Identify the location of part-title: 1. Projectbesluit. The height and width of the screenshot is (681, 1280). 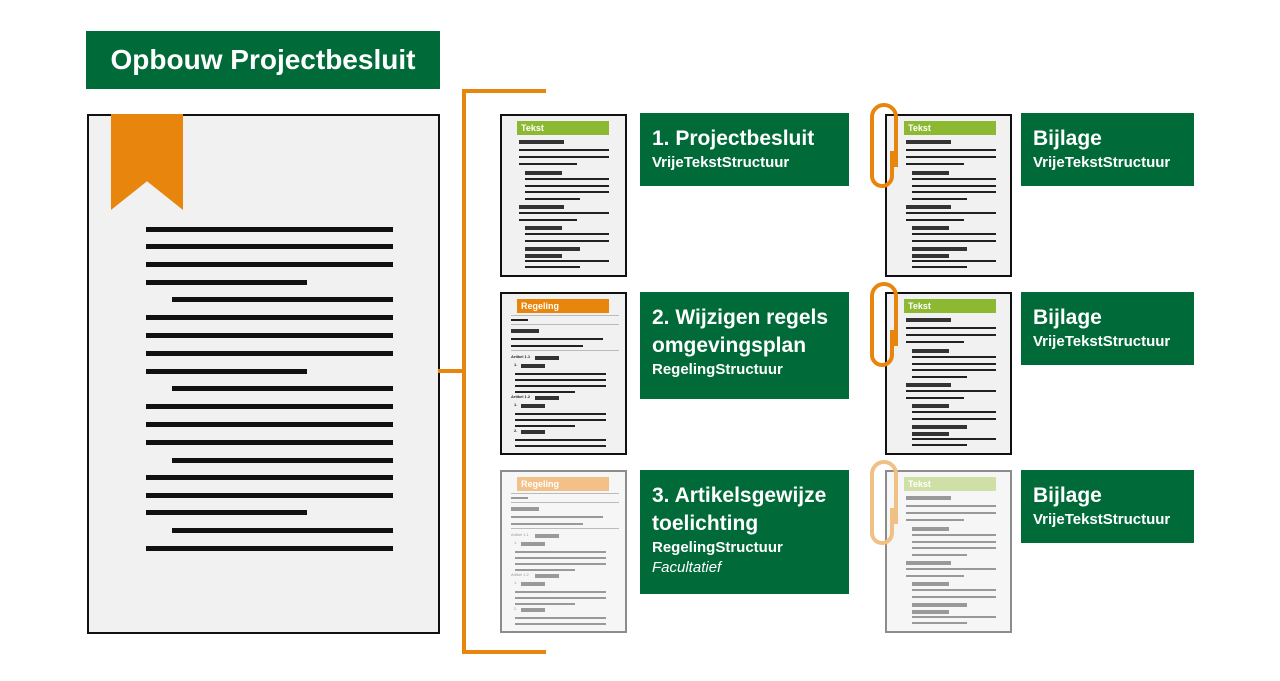
(733, 138).